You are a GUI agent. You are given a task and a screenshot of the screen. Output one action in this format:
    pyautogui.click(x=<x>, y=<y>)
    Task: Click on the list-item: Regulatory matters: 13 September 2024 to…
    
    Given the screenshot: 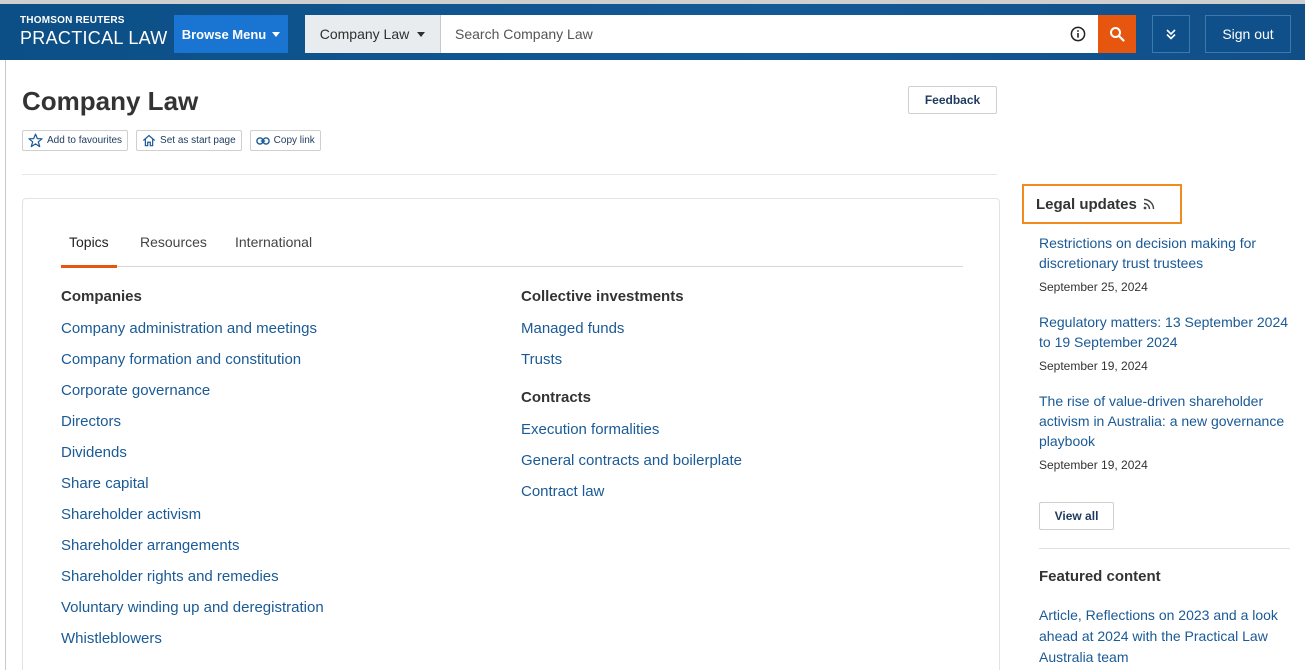 What is the action you would take?
    pyautogui.click(x=1168, y=342)
    